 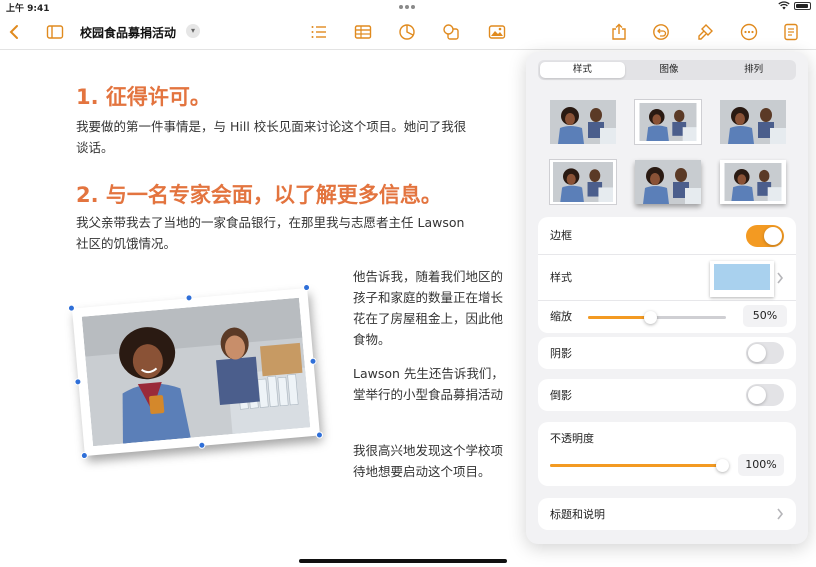 I want to click on border-card: 边框 样式 缩放 50%, so click(x=667, y=275).